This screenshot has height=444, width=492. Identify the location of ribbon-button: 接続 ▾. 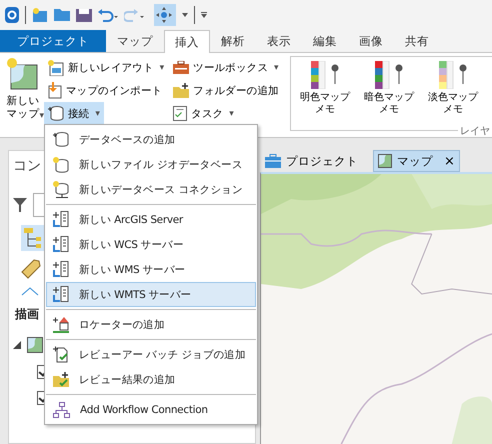
(74, 113).